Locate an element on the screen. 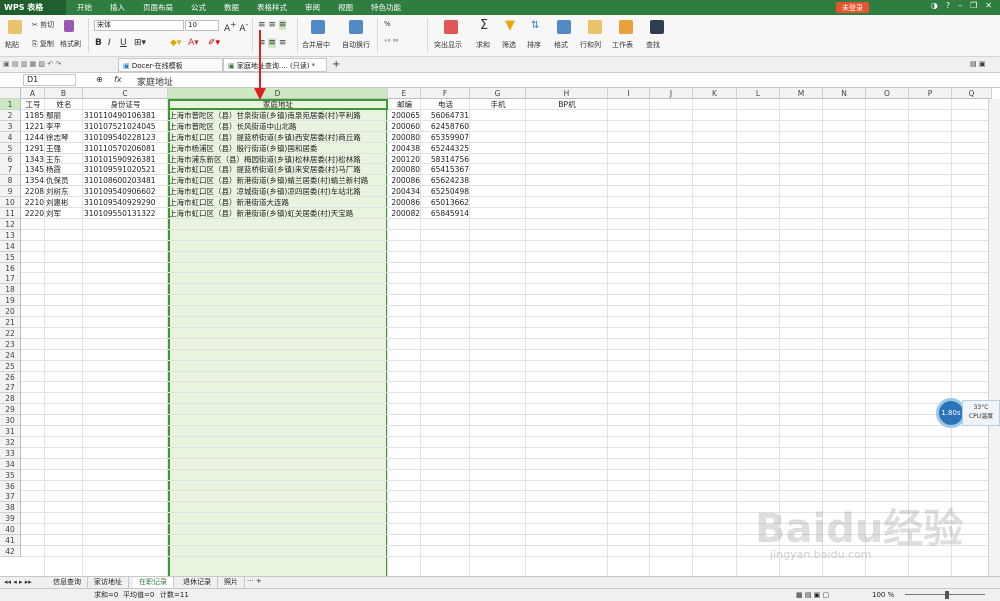 The image size is (1000, 601). table-cell: 200080 is located at coordinates (404, 137).